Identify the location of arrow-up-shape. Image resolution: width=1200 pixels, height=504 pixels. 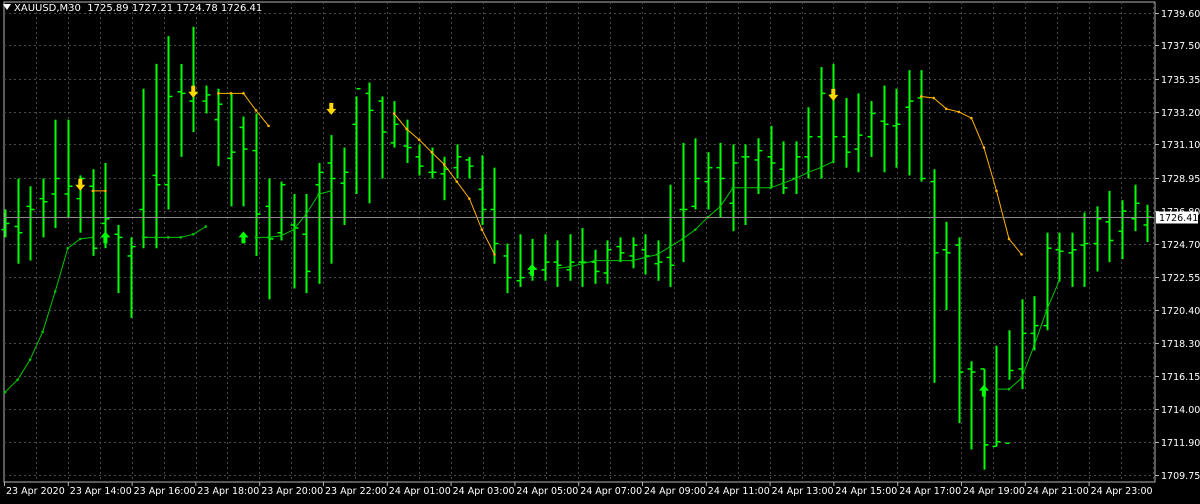
(243, 237).